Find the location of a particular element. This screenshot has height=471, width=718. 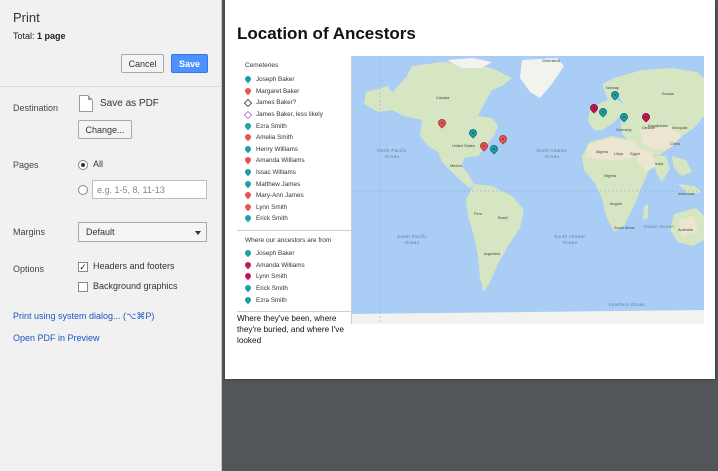

country-label: Nigeria is located at coordinates (610, 176).